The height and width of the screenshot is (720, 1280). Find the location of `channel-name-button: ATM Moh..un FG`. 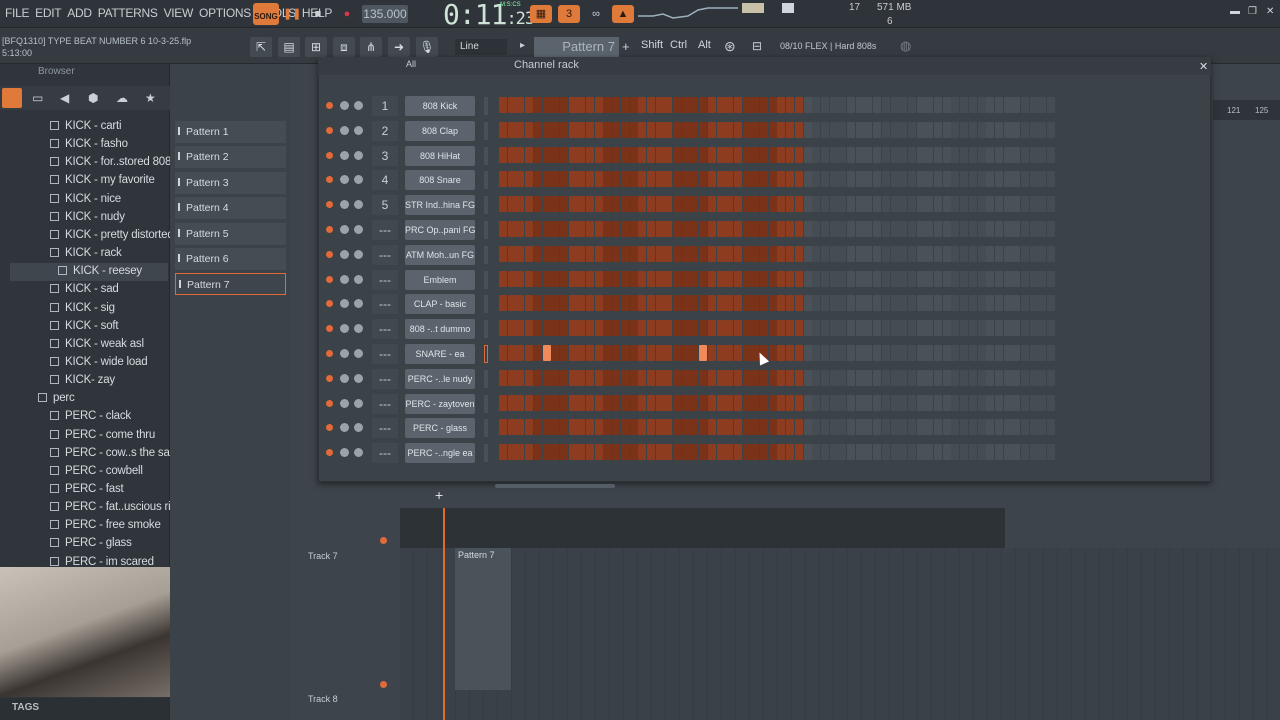

channel-name-button: ATM Moh..un FG is located at coordinates (440, 254).